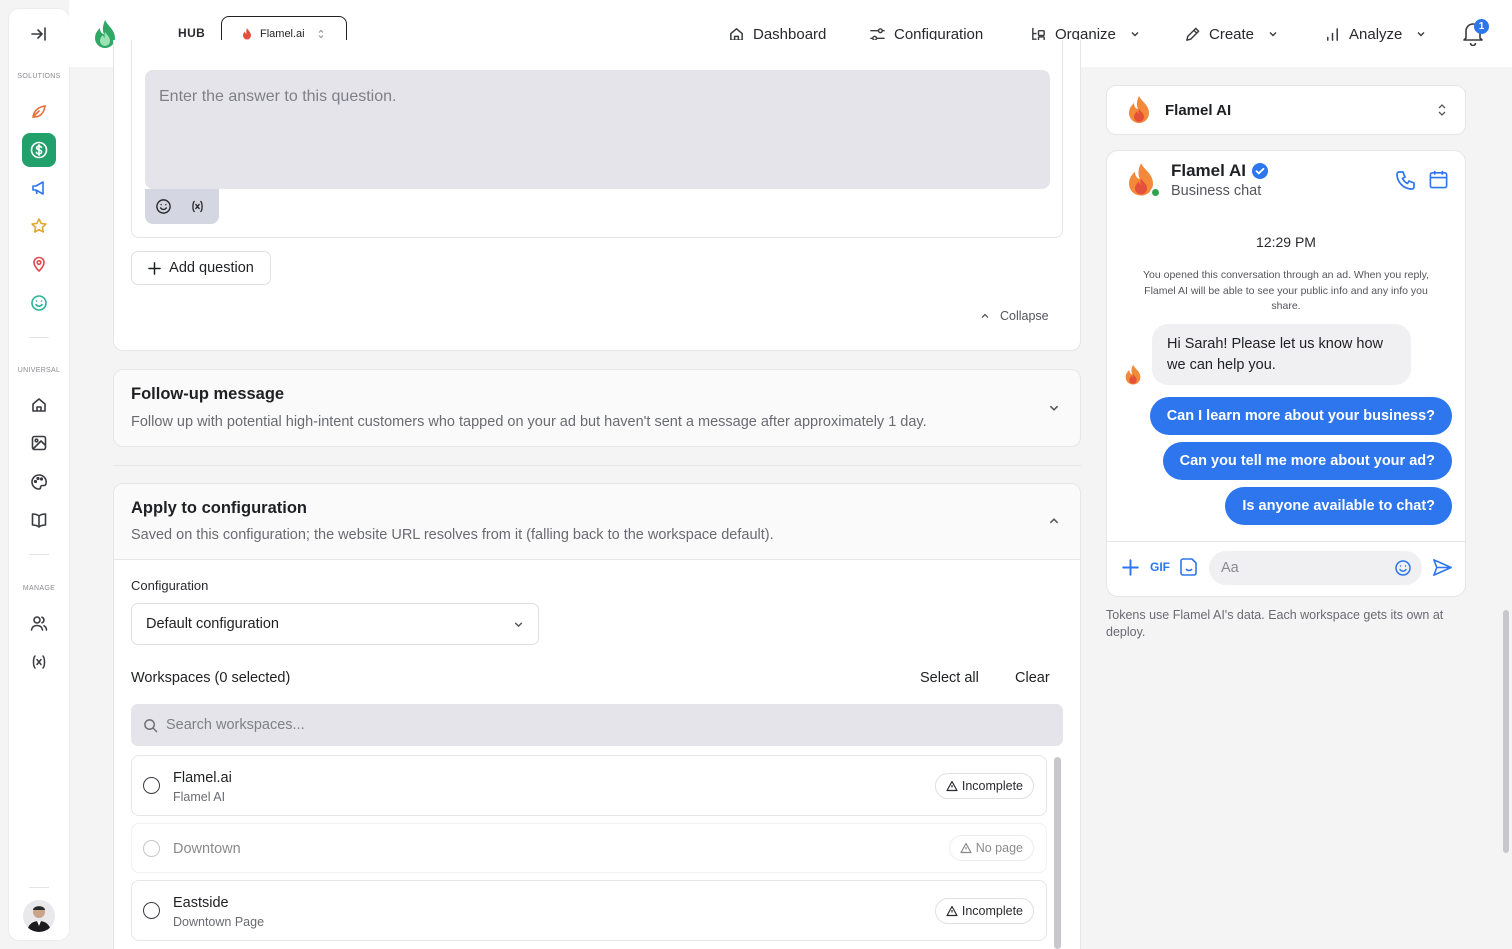 This screenshot has width=1512, height=949. Describe the element at coordinates (1155, 192) in the screenshot. I see `online-indicator` at that location.